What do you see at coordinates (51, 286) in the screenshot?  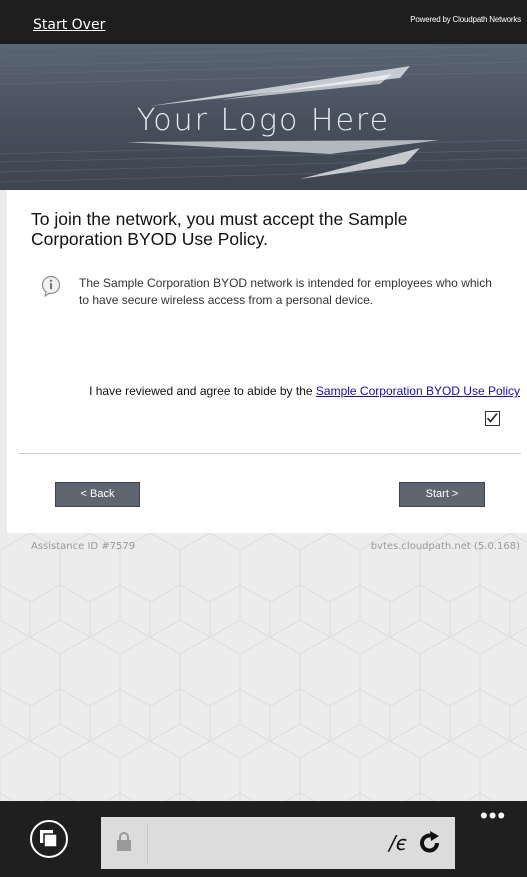 I see `info-icon` at bounding box center [51, 286].